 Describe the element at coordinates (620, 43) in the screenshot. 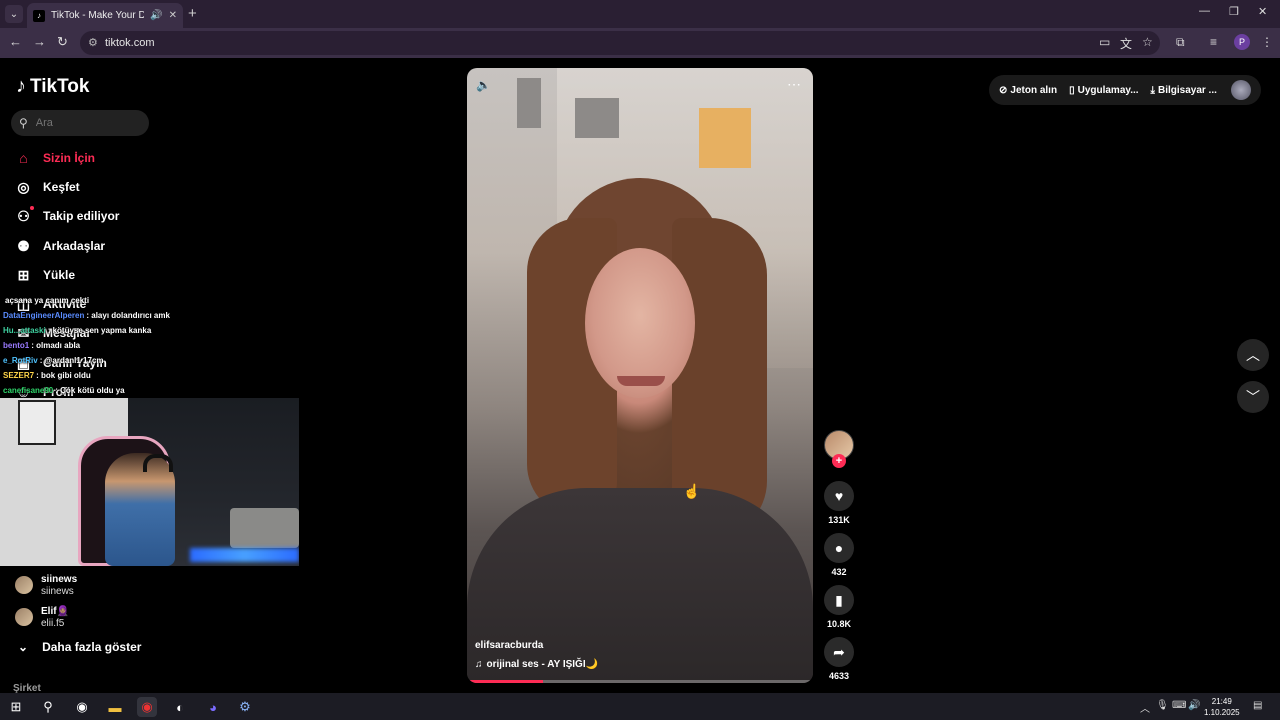

I see `address-bar: ⚙ tiktok.com` at that location.